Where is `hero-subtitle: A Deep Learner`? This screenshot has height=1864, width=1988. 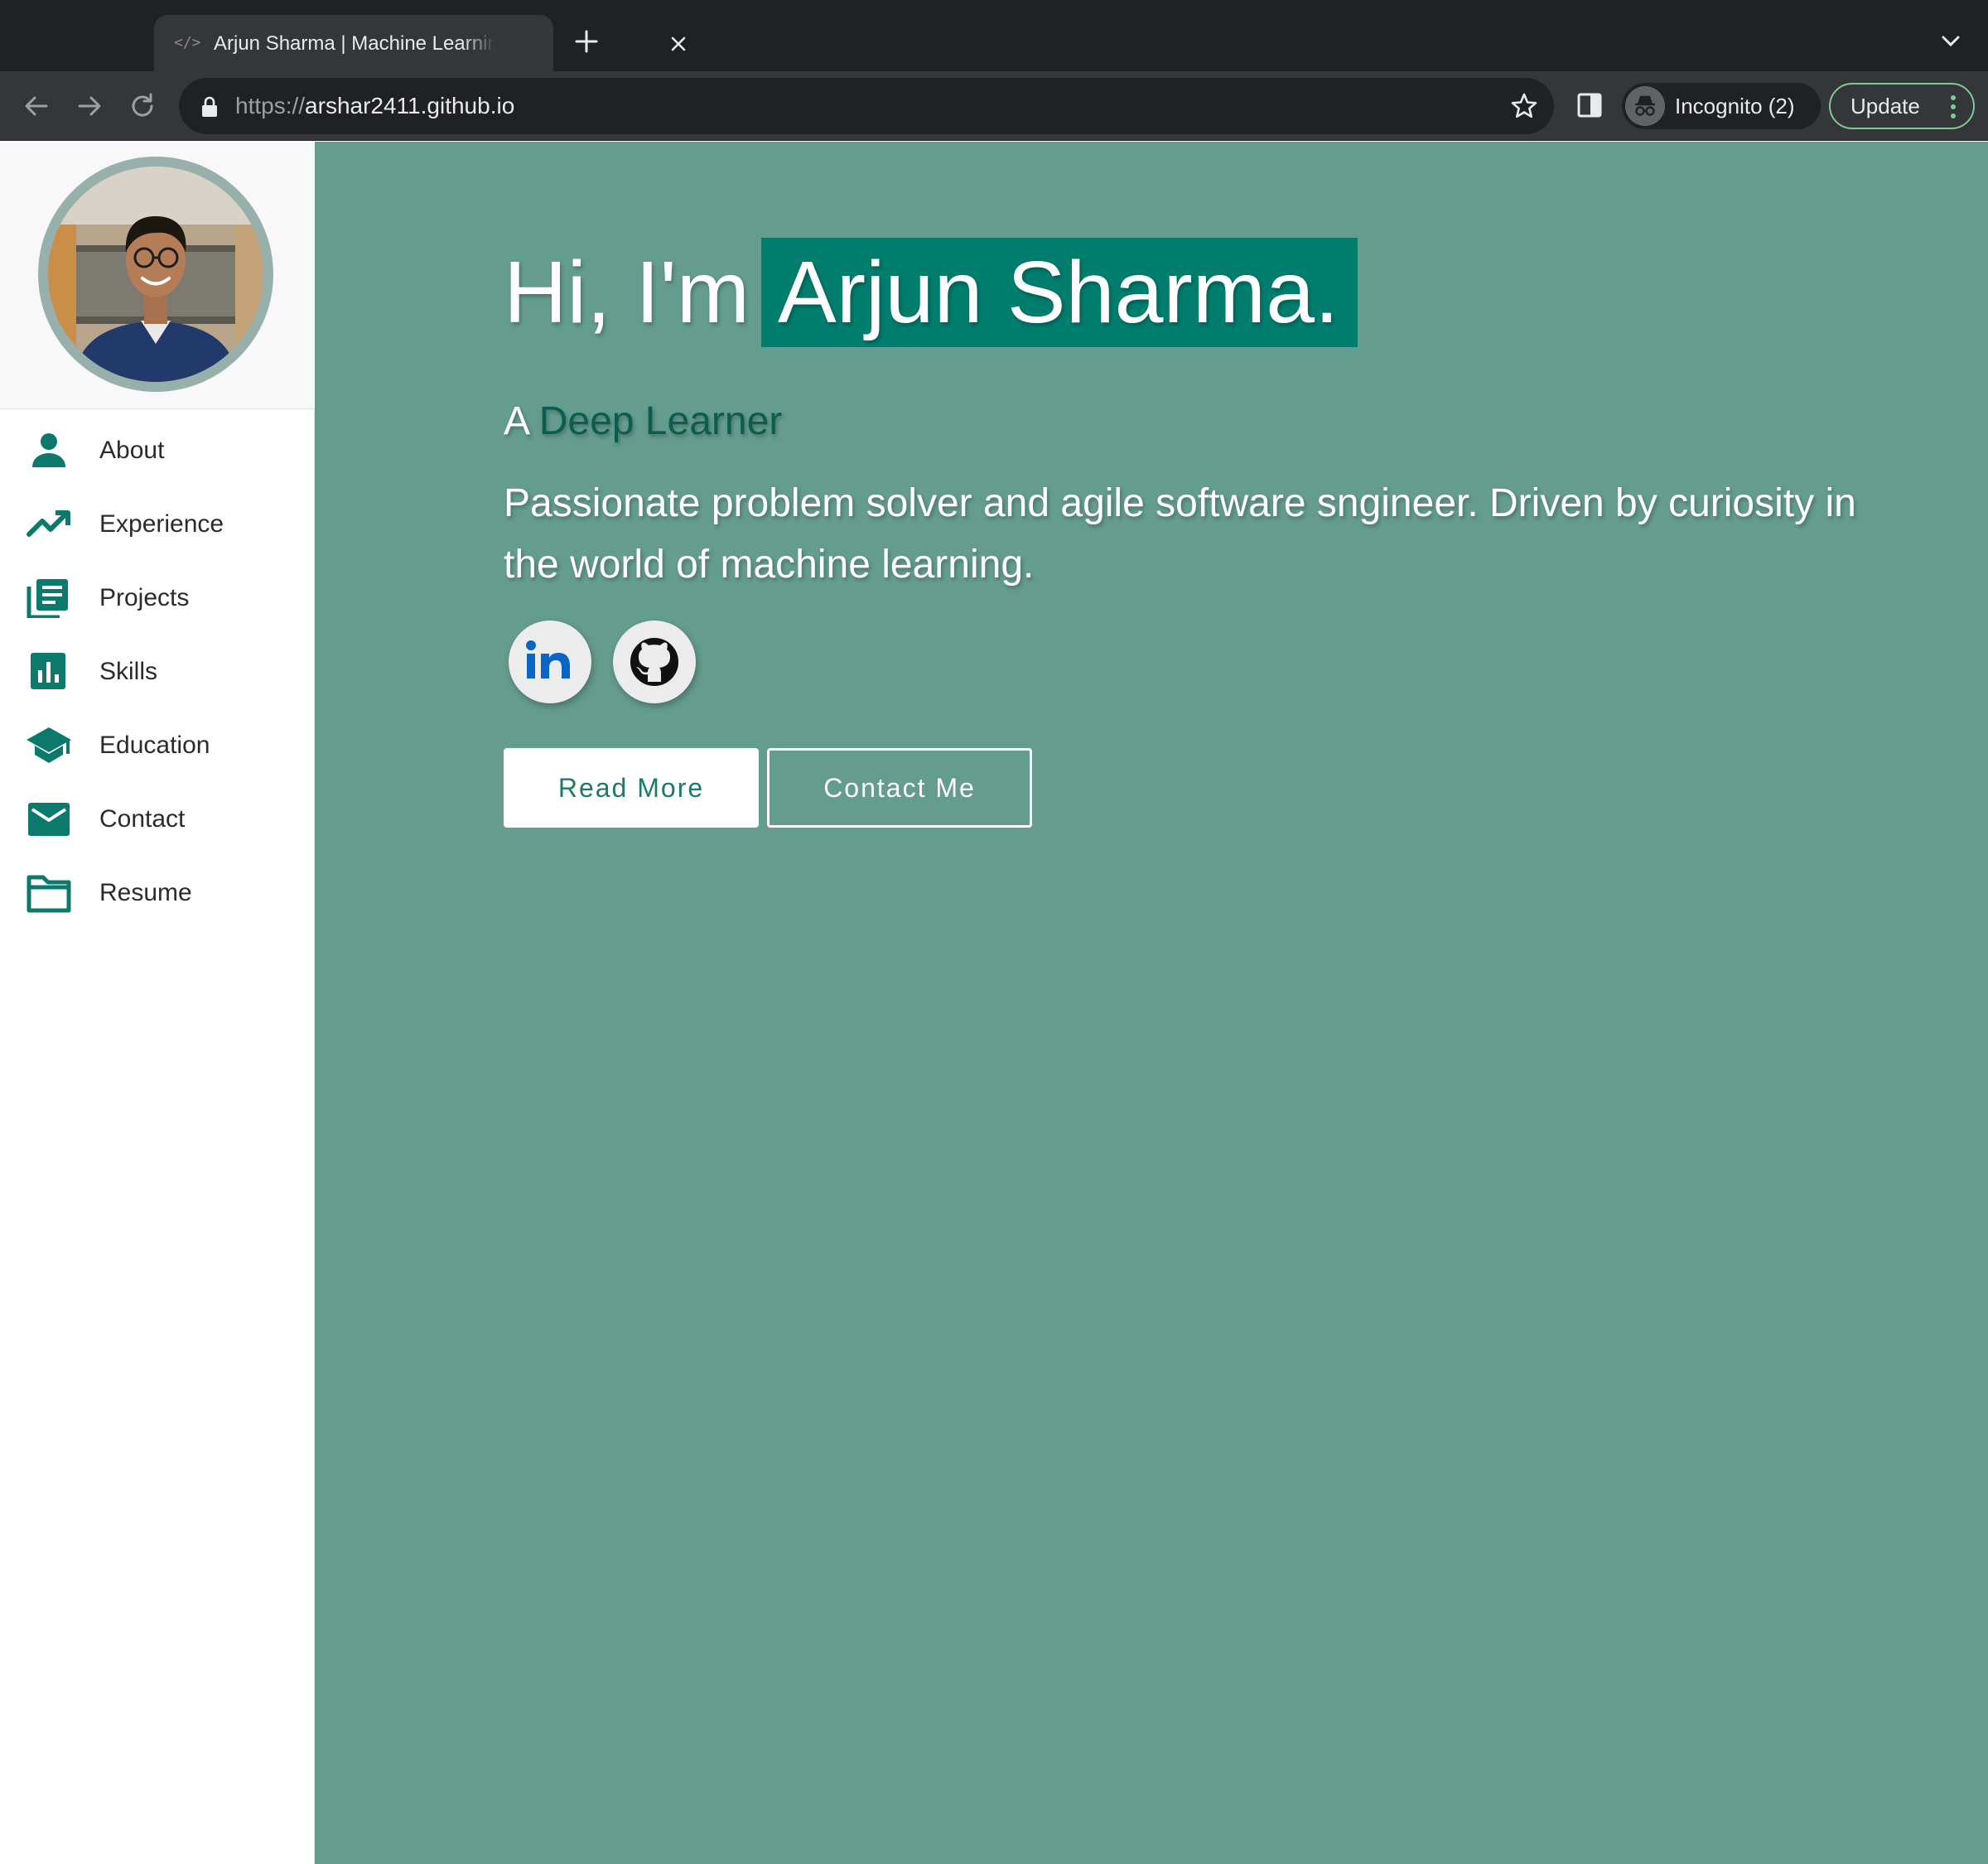 hero-subtitle: A Deep Learner is located at coordinates (643, 422).